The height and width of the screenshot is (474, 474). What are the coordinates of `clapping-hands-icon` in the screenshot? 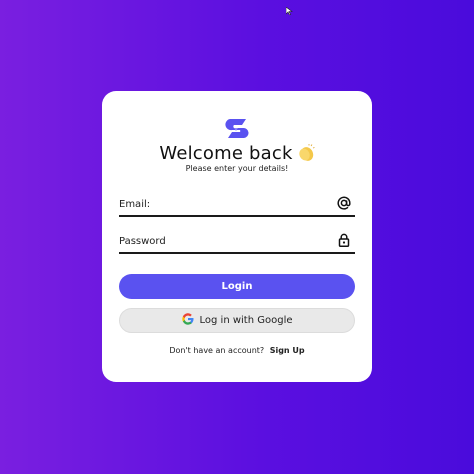 It's located at (306, 153).